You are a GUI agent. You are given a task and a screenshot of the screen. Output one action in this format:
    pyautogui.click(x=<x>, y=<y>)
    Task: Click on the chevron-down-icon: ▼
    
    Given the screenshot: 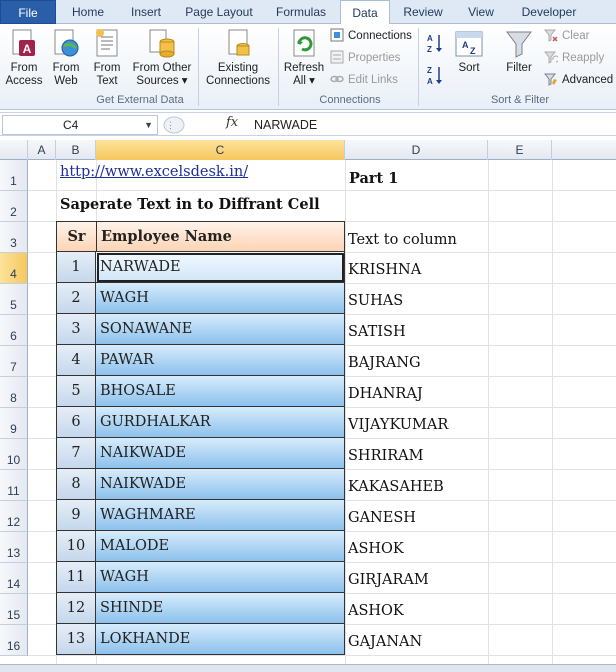 What is the action you would take?
    pyautogui.click(x=148, y=125)
    